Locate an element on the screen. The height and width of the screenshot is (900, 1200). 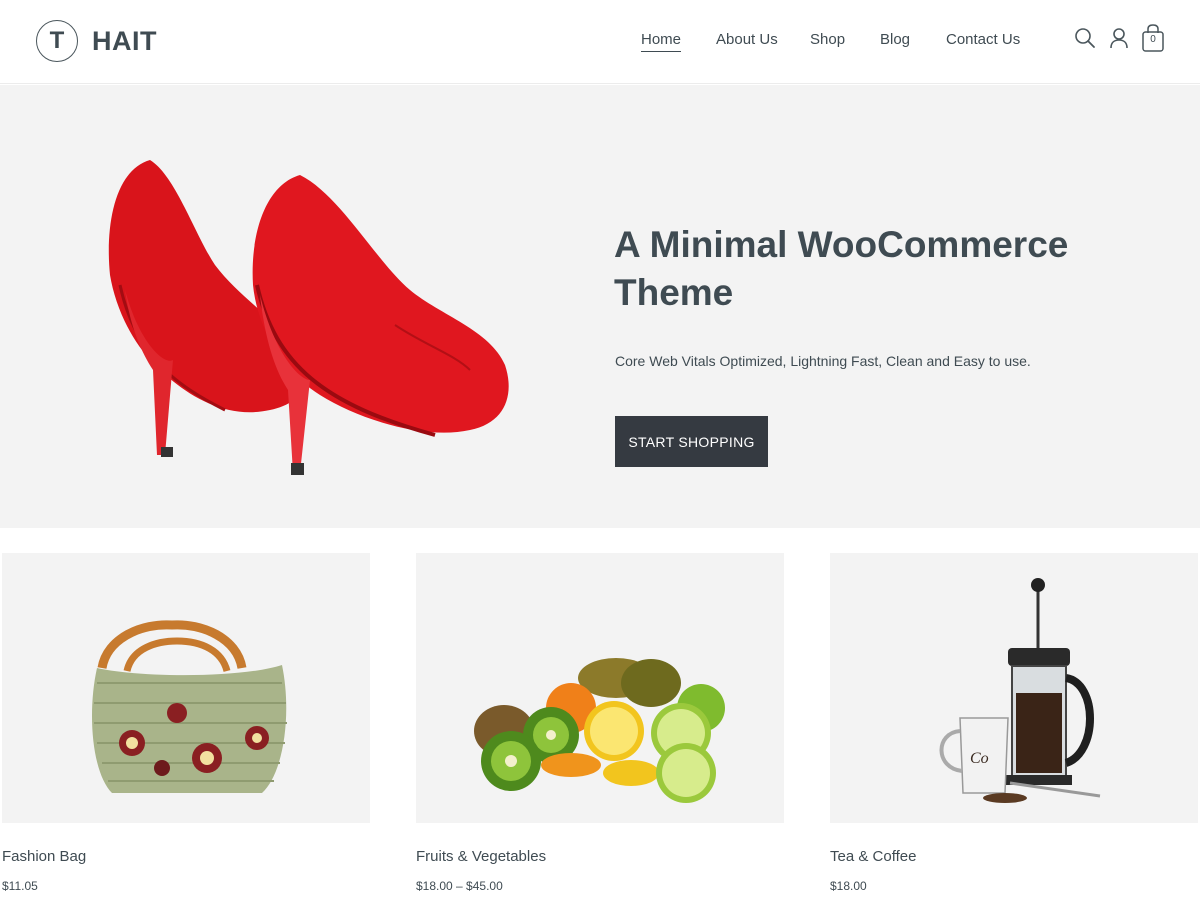
nav-item-home: Home is located at coordinates (661, 41).